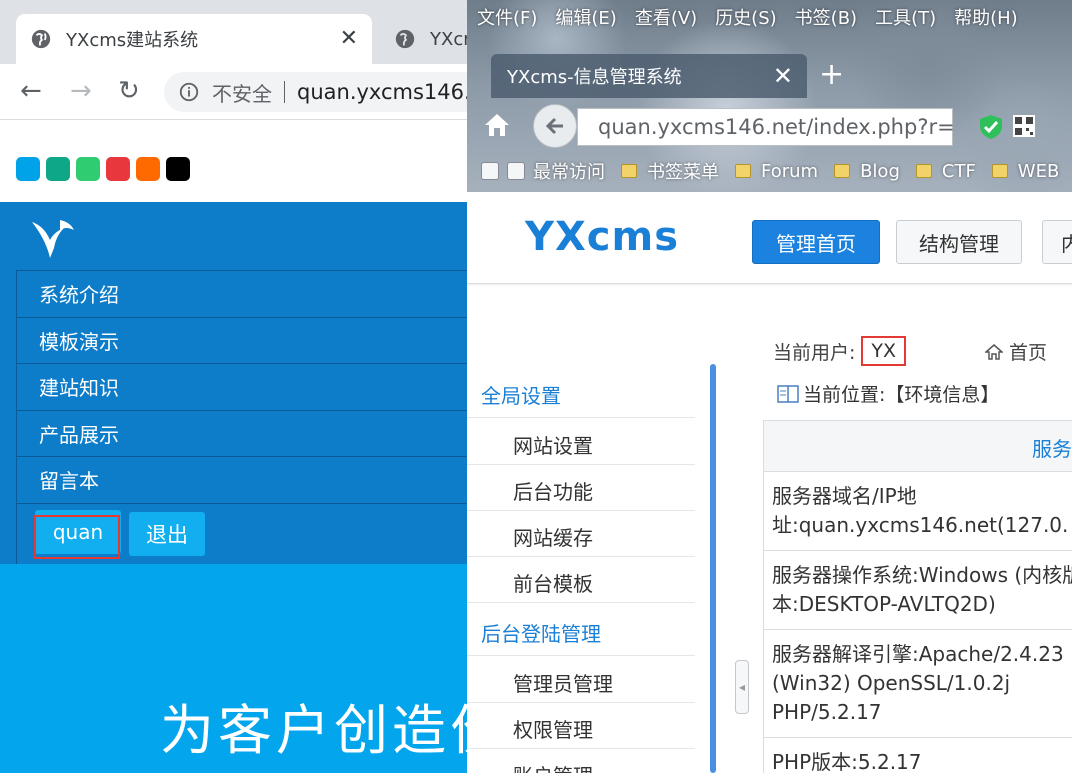 The image size is (1072, 773). What do you see at coordinates (713, 568) in the screenshot?
I see `sidebar-scrollbar` at bounding box center [713, 568].